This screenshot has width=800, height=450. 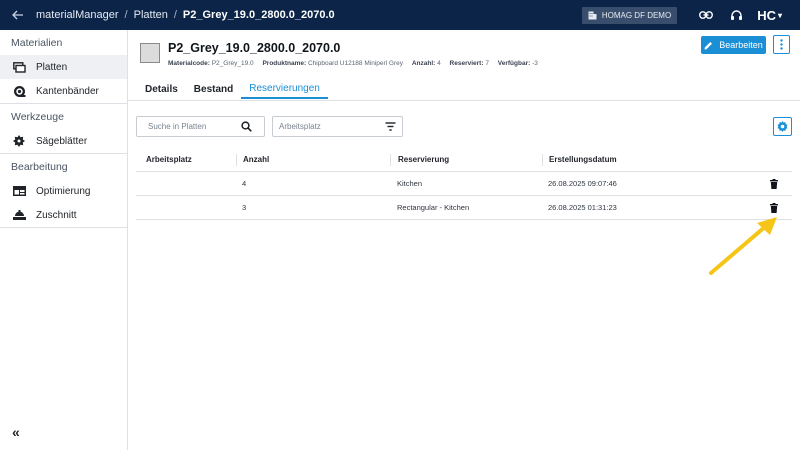 I want to click on sidebar-item-label: Platten, so click(x=52, y=67).